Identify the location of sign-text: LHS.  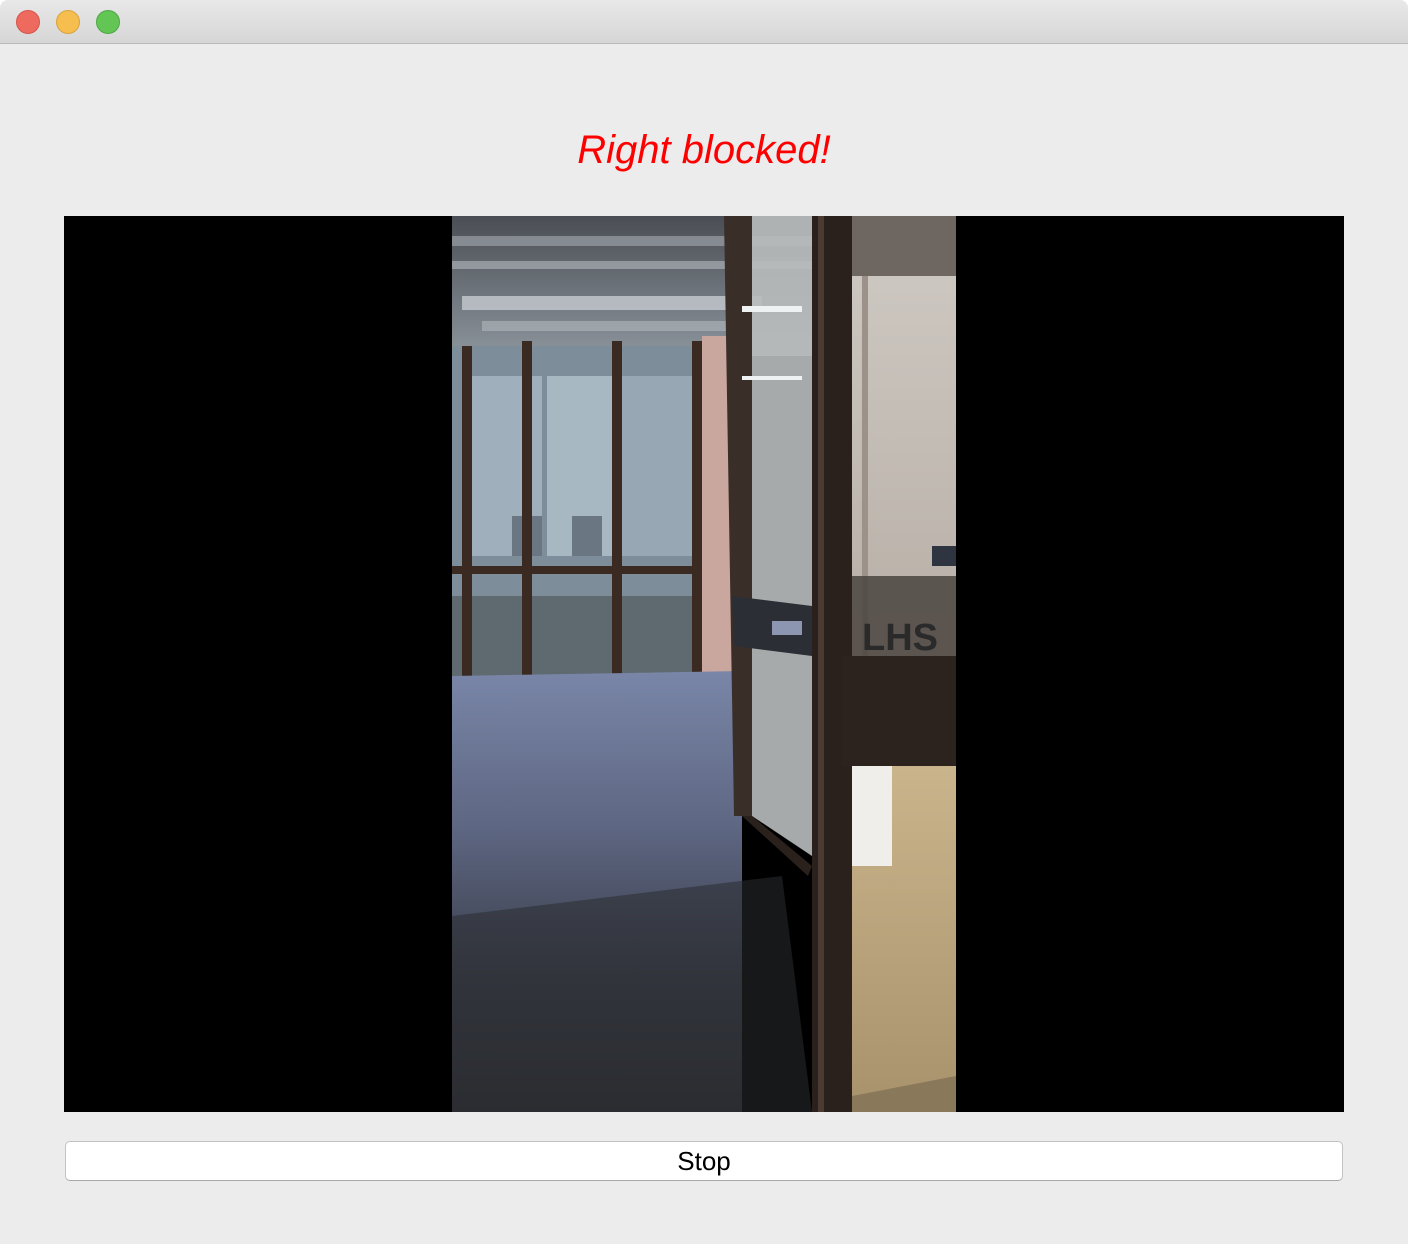
(900, 638).